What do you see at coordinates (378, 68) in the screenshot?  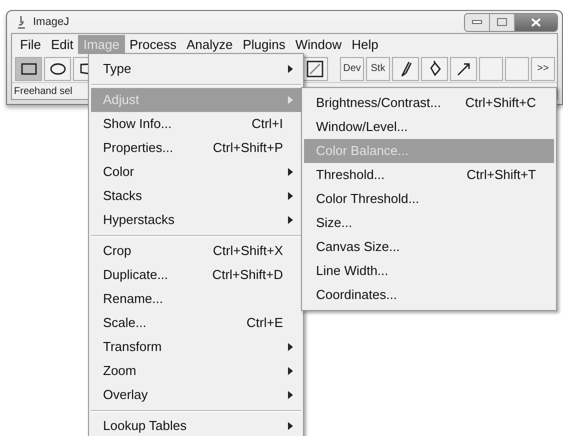 I see `tool-button: Stk` at bounding box center [378, 68].